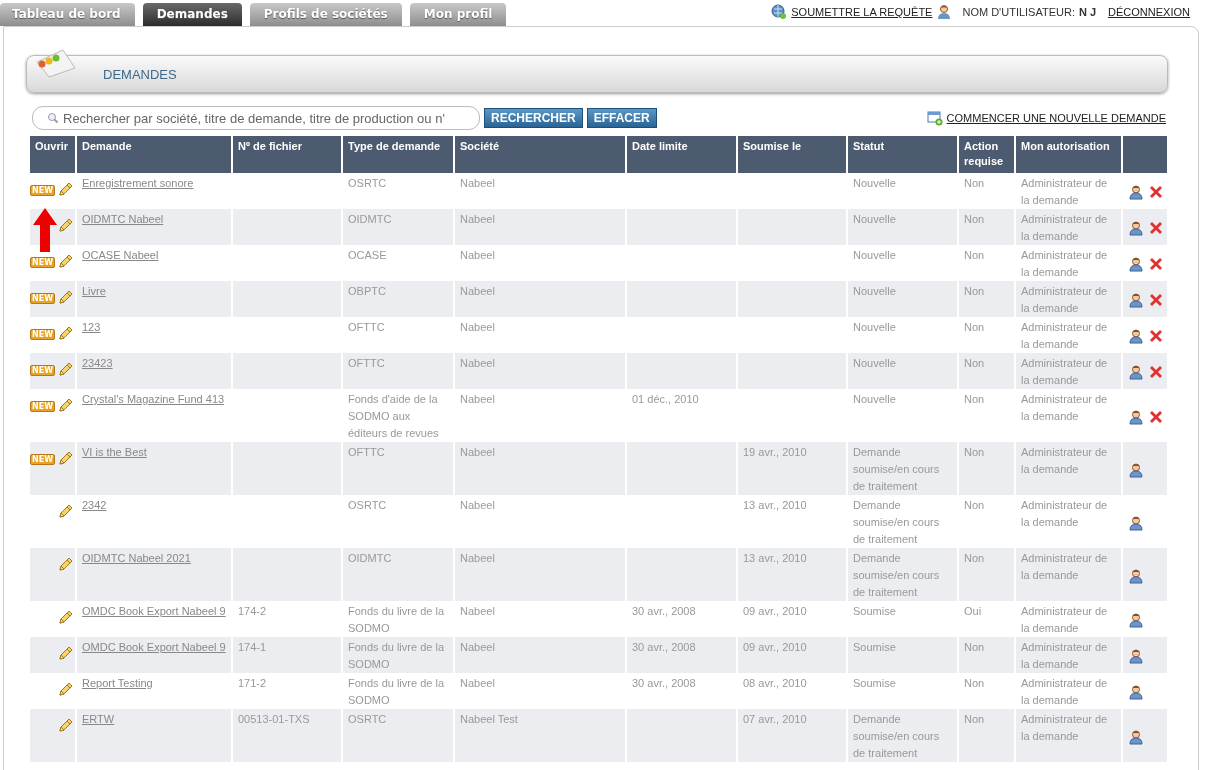 The width and height of the screenshot is (1206, 770). Describe the element at coordinates (97, 363) in the screenshot. I see `request-link: 23423` at that location.